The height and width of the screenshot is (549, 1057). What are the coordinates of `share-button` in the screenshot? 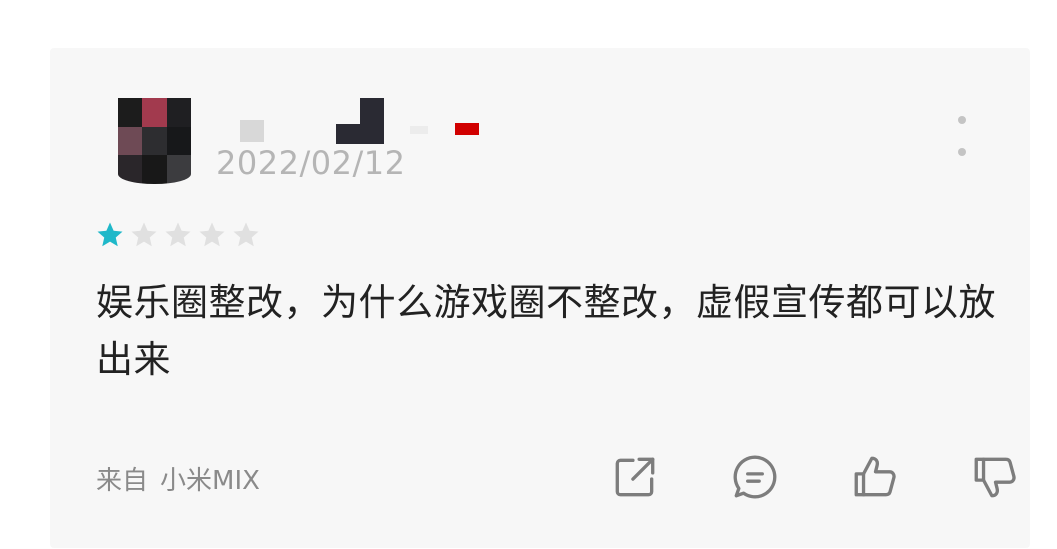 It's located at (635, 477).